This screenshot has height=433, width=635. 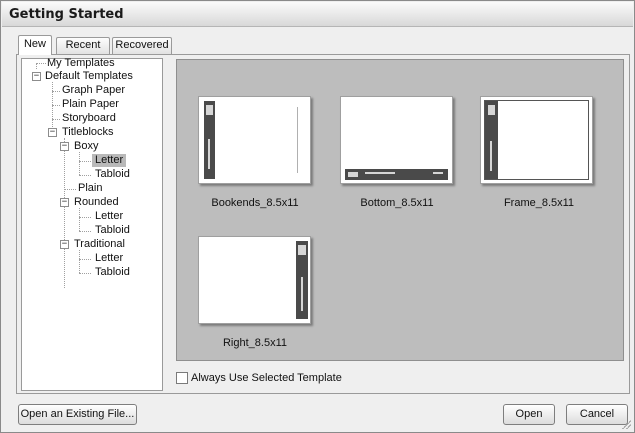 I want to click on template-tile-frame: Frame_8.5x11, so click(x=538, y=156).